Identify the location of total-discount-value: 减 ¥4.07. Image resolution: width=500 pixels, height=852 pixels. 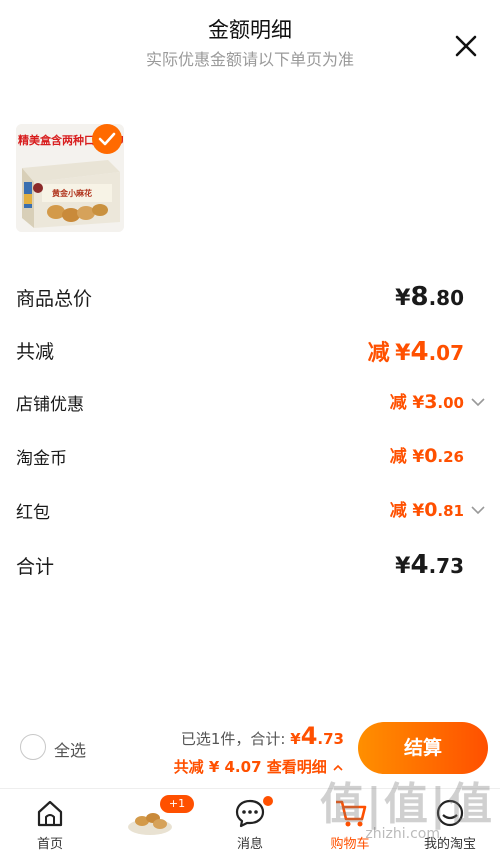
(416, 351).